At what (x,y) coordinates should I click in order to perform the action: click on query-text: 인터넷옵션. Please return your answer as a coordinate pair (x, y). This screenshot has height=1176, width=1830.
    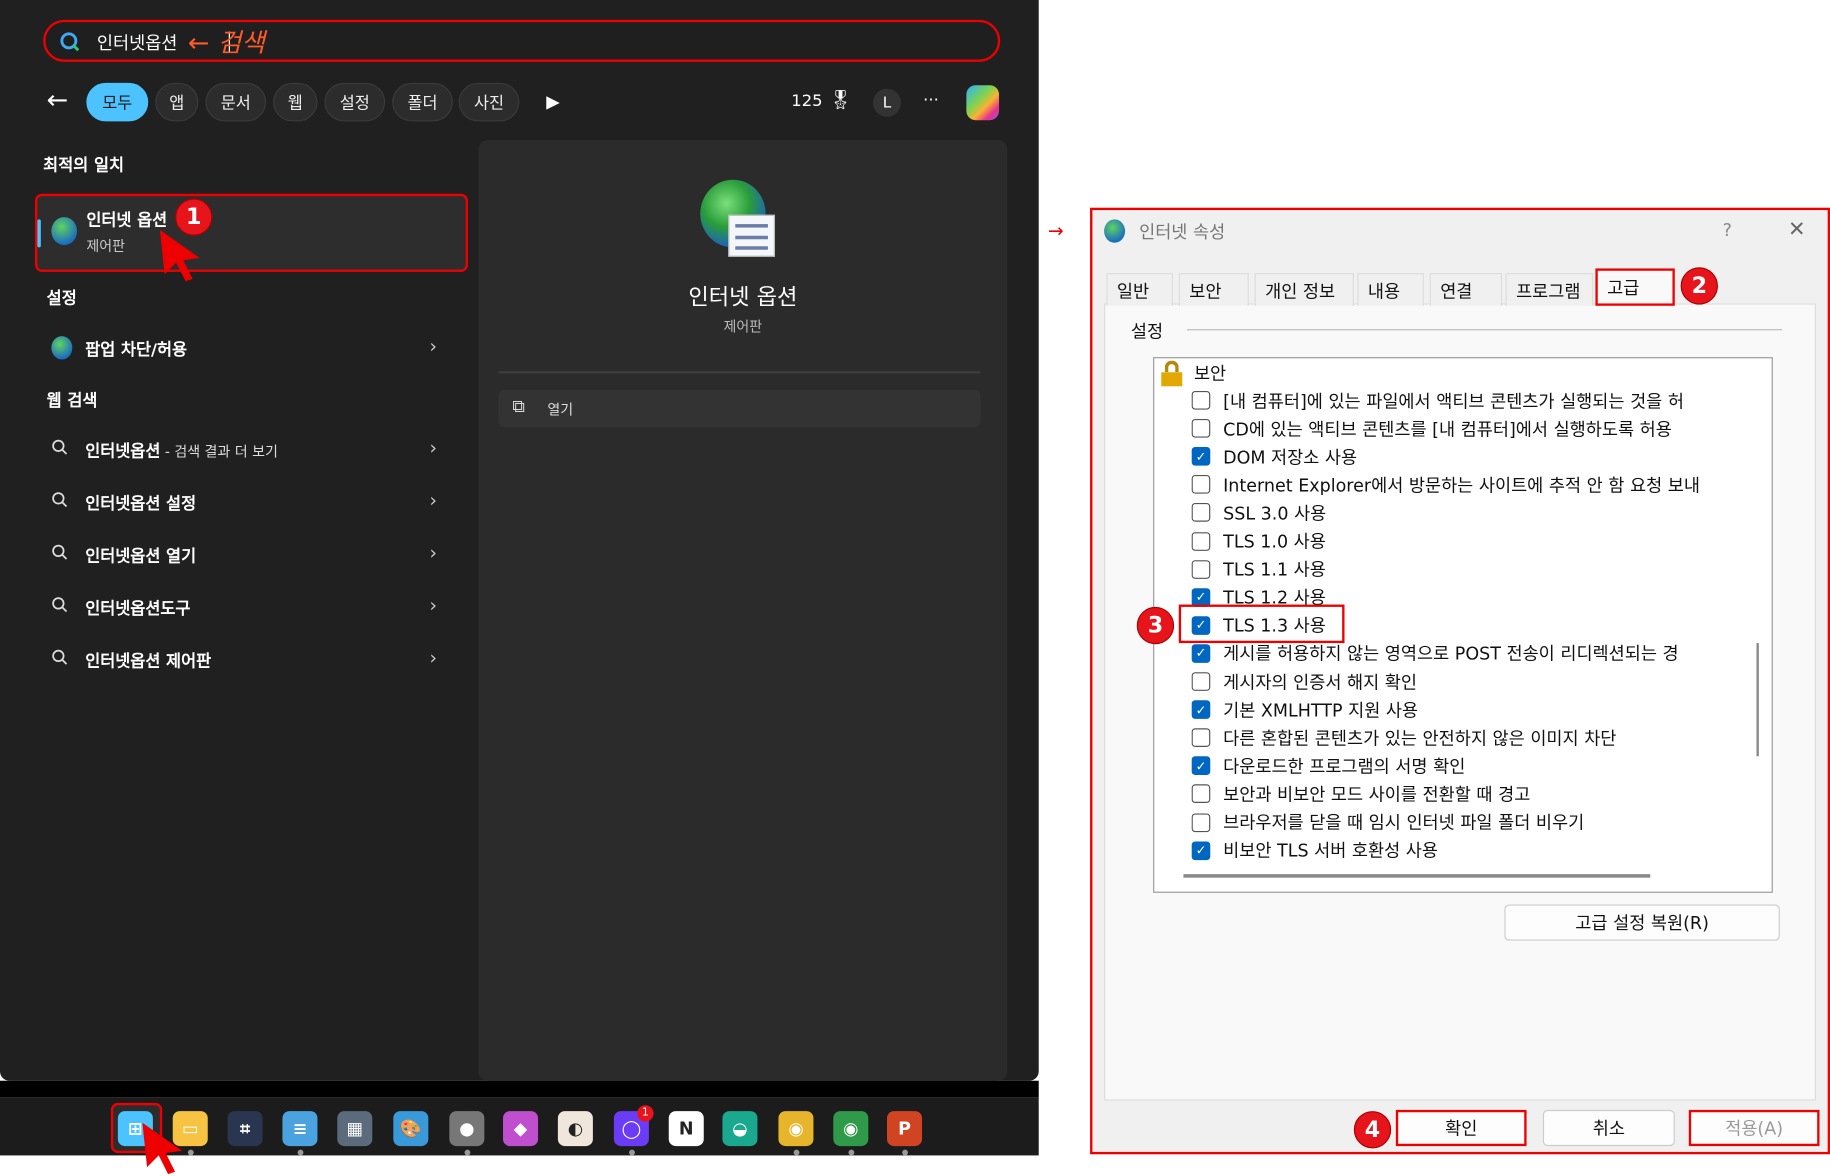
    Looking at the image, I should click on (123, 609).